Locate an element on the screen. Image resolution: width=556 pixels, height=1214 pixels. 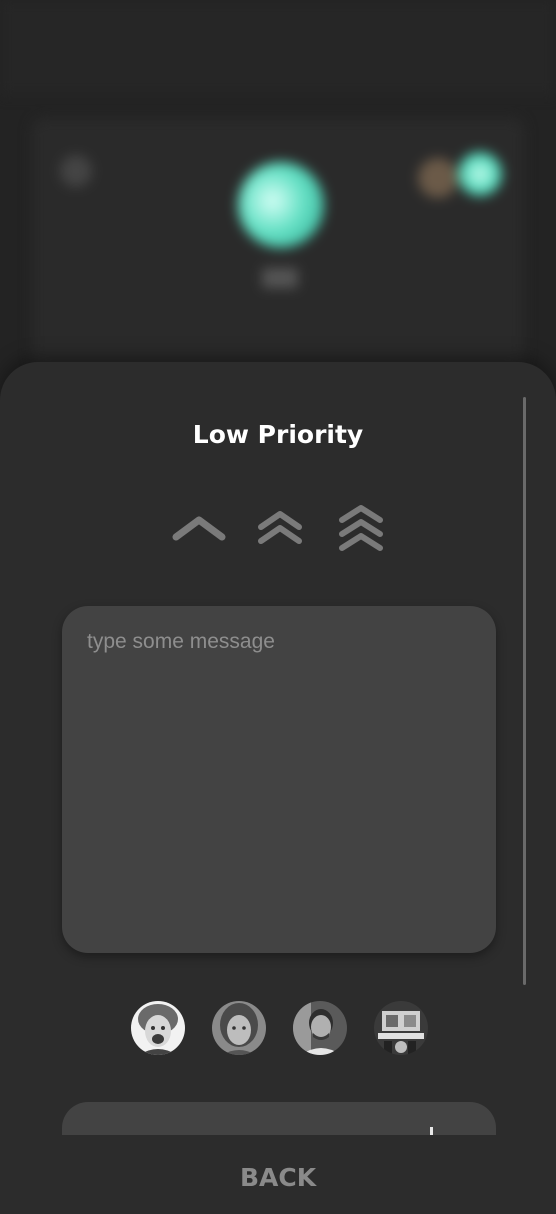
background-dot-icon is located at coordinates (76, 171).